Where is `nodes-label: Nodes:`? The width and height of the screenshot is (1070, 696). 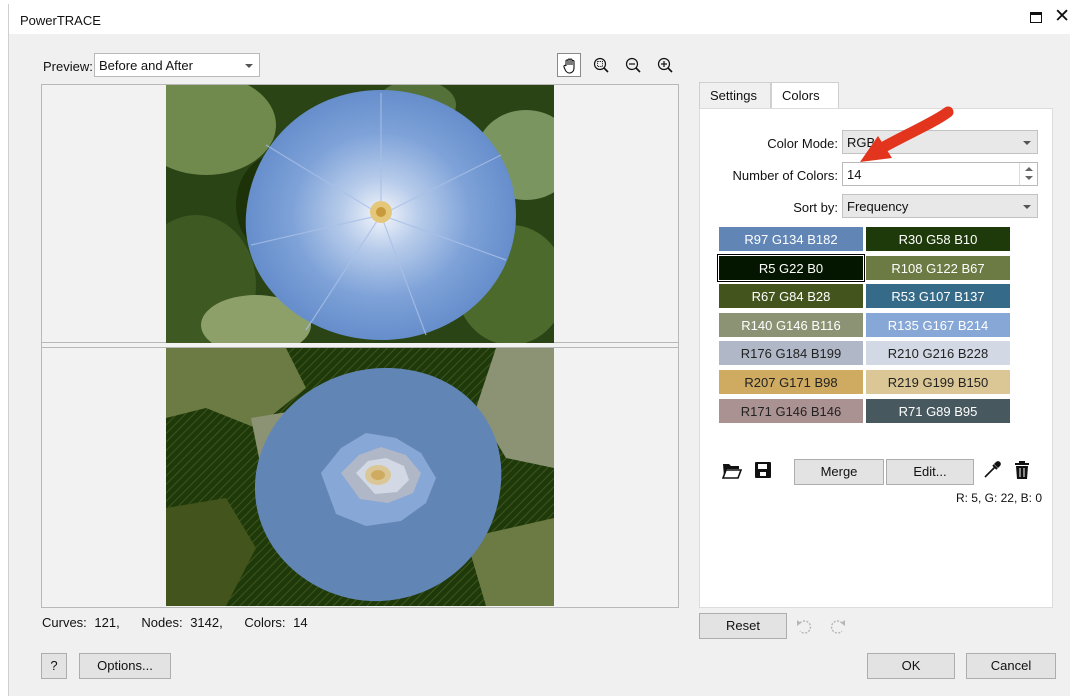 nodes-label: Nodes: is located at coordinates (162, 622).